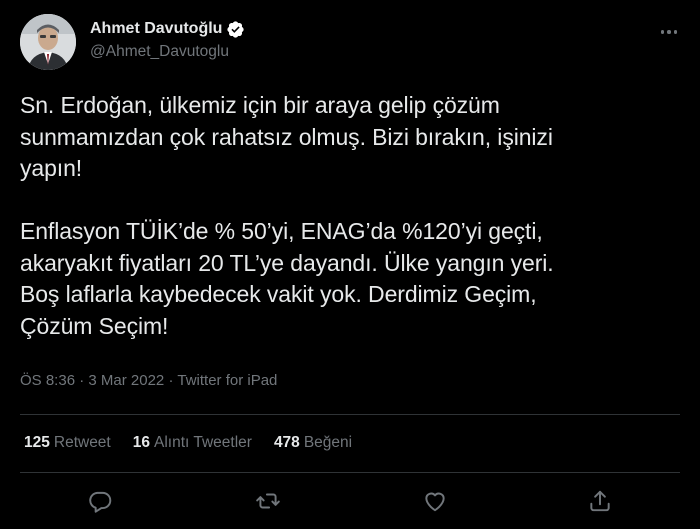 The width and height of the screenshot is (700, 529). Describe the element at coordinates (167, 52) in the screenshot. I see `author-handle: @Ahmet_Davutoglu` at that location.